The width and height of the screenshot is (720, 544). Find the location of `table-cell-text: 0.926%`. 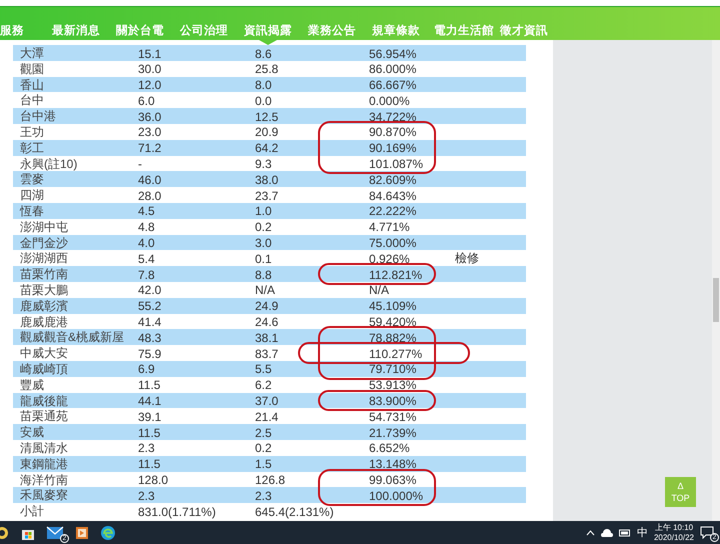

table-cell-text: 0.926% is located at coordinates (389, 259).